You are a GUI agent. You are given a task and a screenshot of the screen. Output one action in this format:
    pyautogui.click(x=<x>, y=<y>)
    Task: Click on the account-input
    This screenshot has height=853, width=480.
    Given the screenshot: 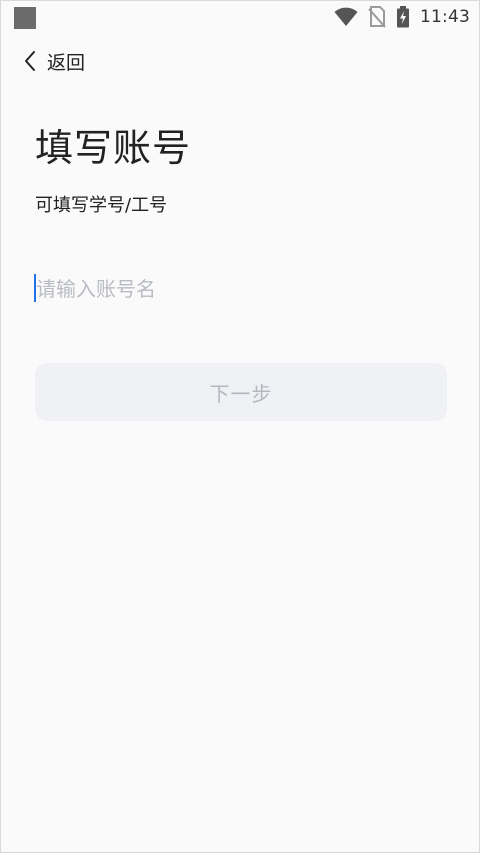 What is the action you would take?
    pyautogui.click(x=240, y=289)
    